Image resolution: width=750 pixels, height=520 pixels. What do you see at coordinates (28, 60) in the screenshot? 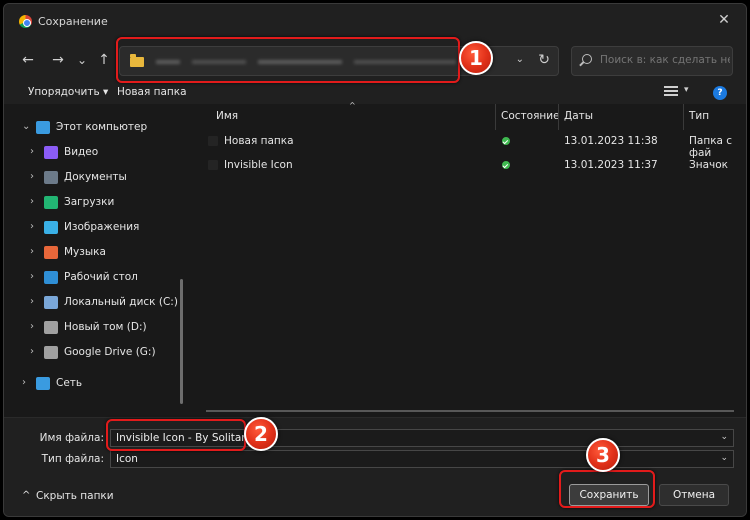
I see `back-arrow-icon: ←` at bounding box center [28, 60].